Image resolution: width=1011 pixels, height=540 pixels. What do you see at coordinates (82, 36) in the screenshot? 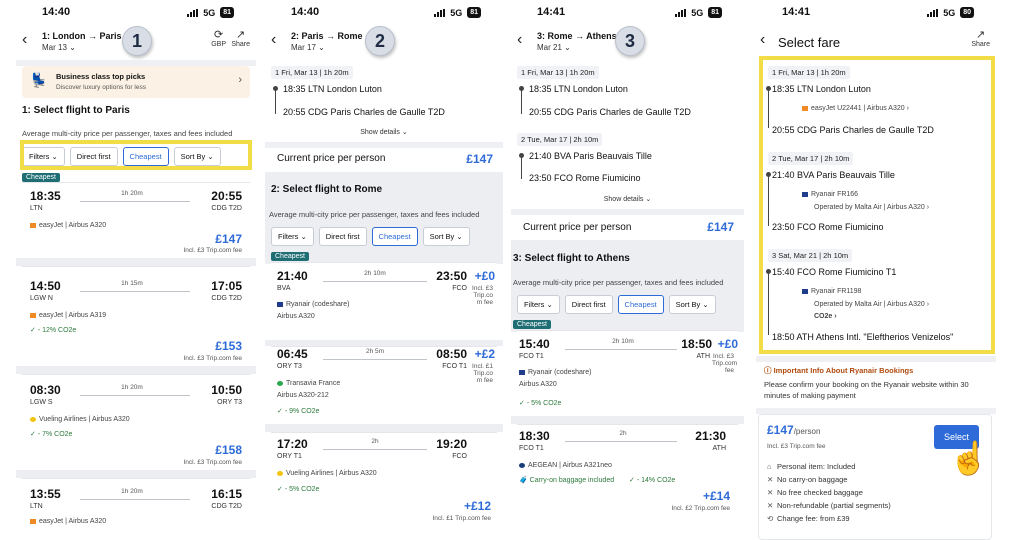
I see `route-title: 1: London → Paris` at bounding box center [82, 36].